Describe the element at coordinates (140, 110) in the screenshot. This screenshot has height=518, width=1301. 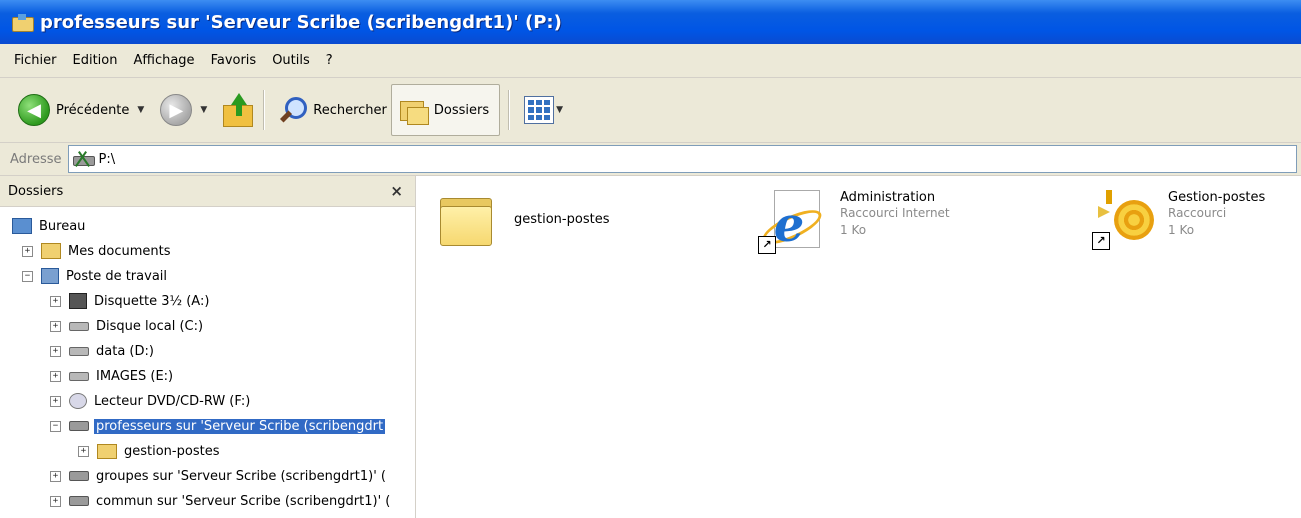
I see `back-dropdown-icon: ▼` at that location.